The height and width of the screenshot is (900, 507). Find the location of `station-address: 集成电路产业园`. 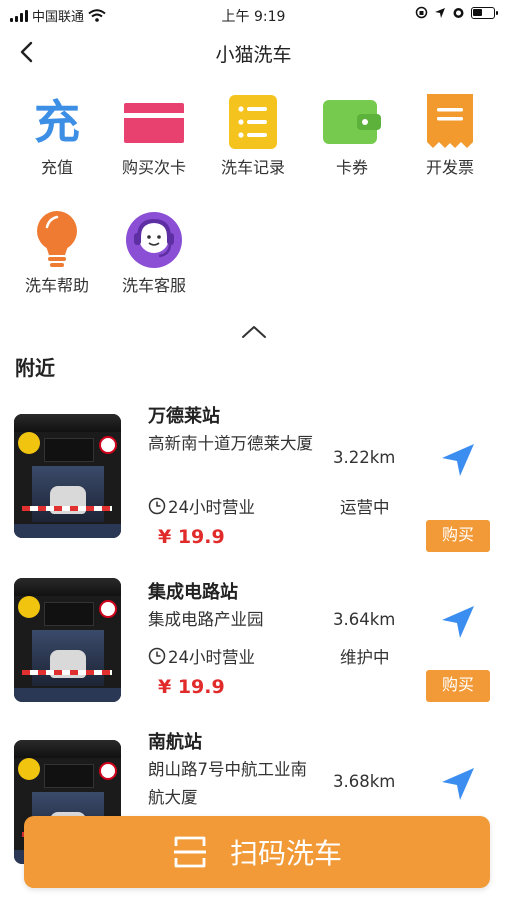

station-address: 集成电路产业园 is located at coordinates (206, 619).